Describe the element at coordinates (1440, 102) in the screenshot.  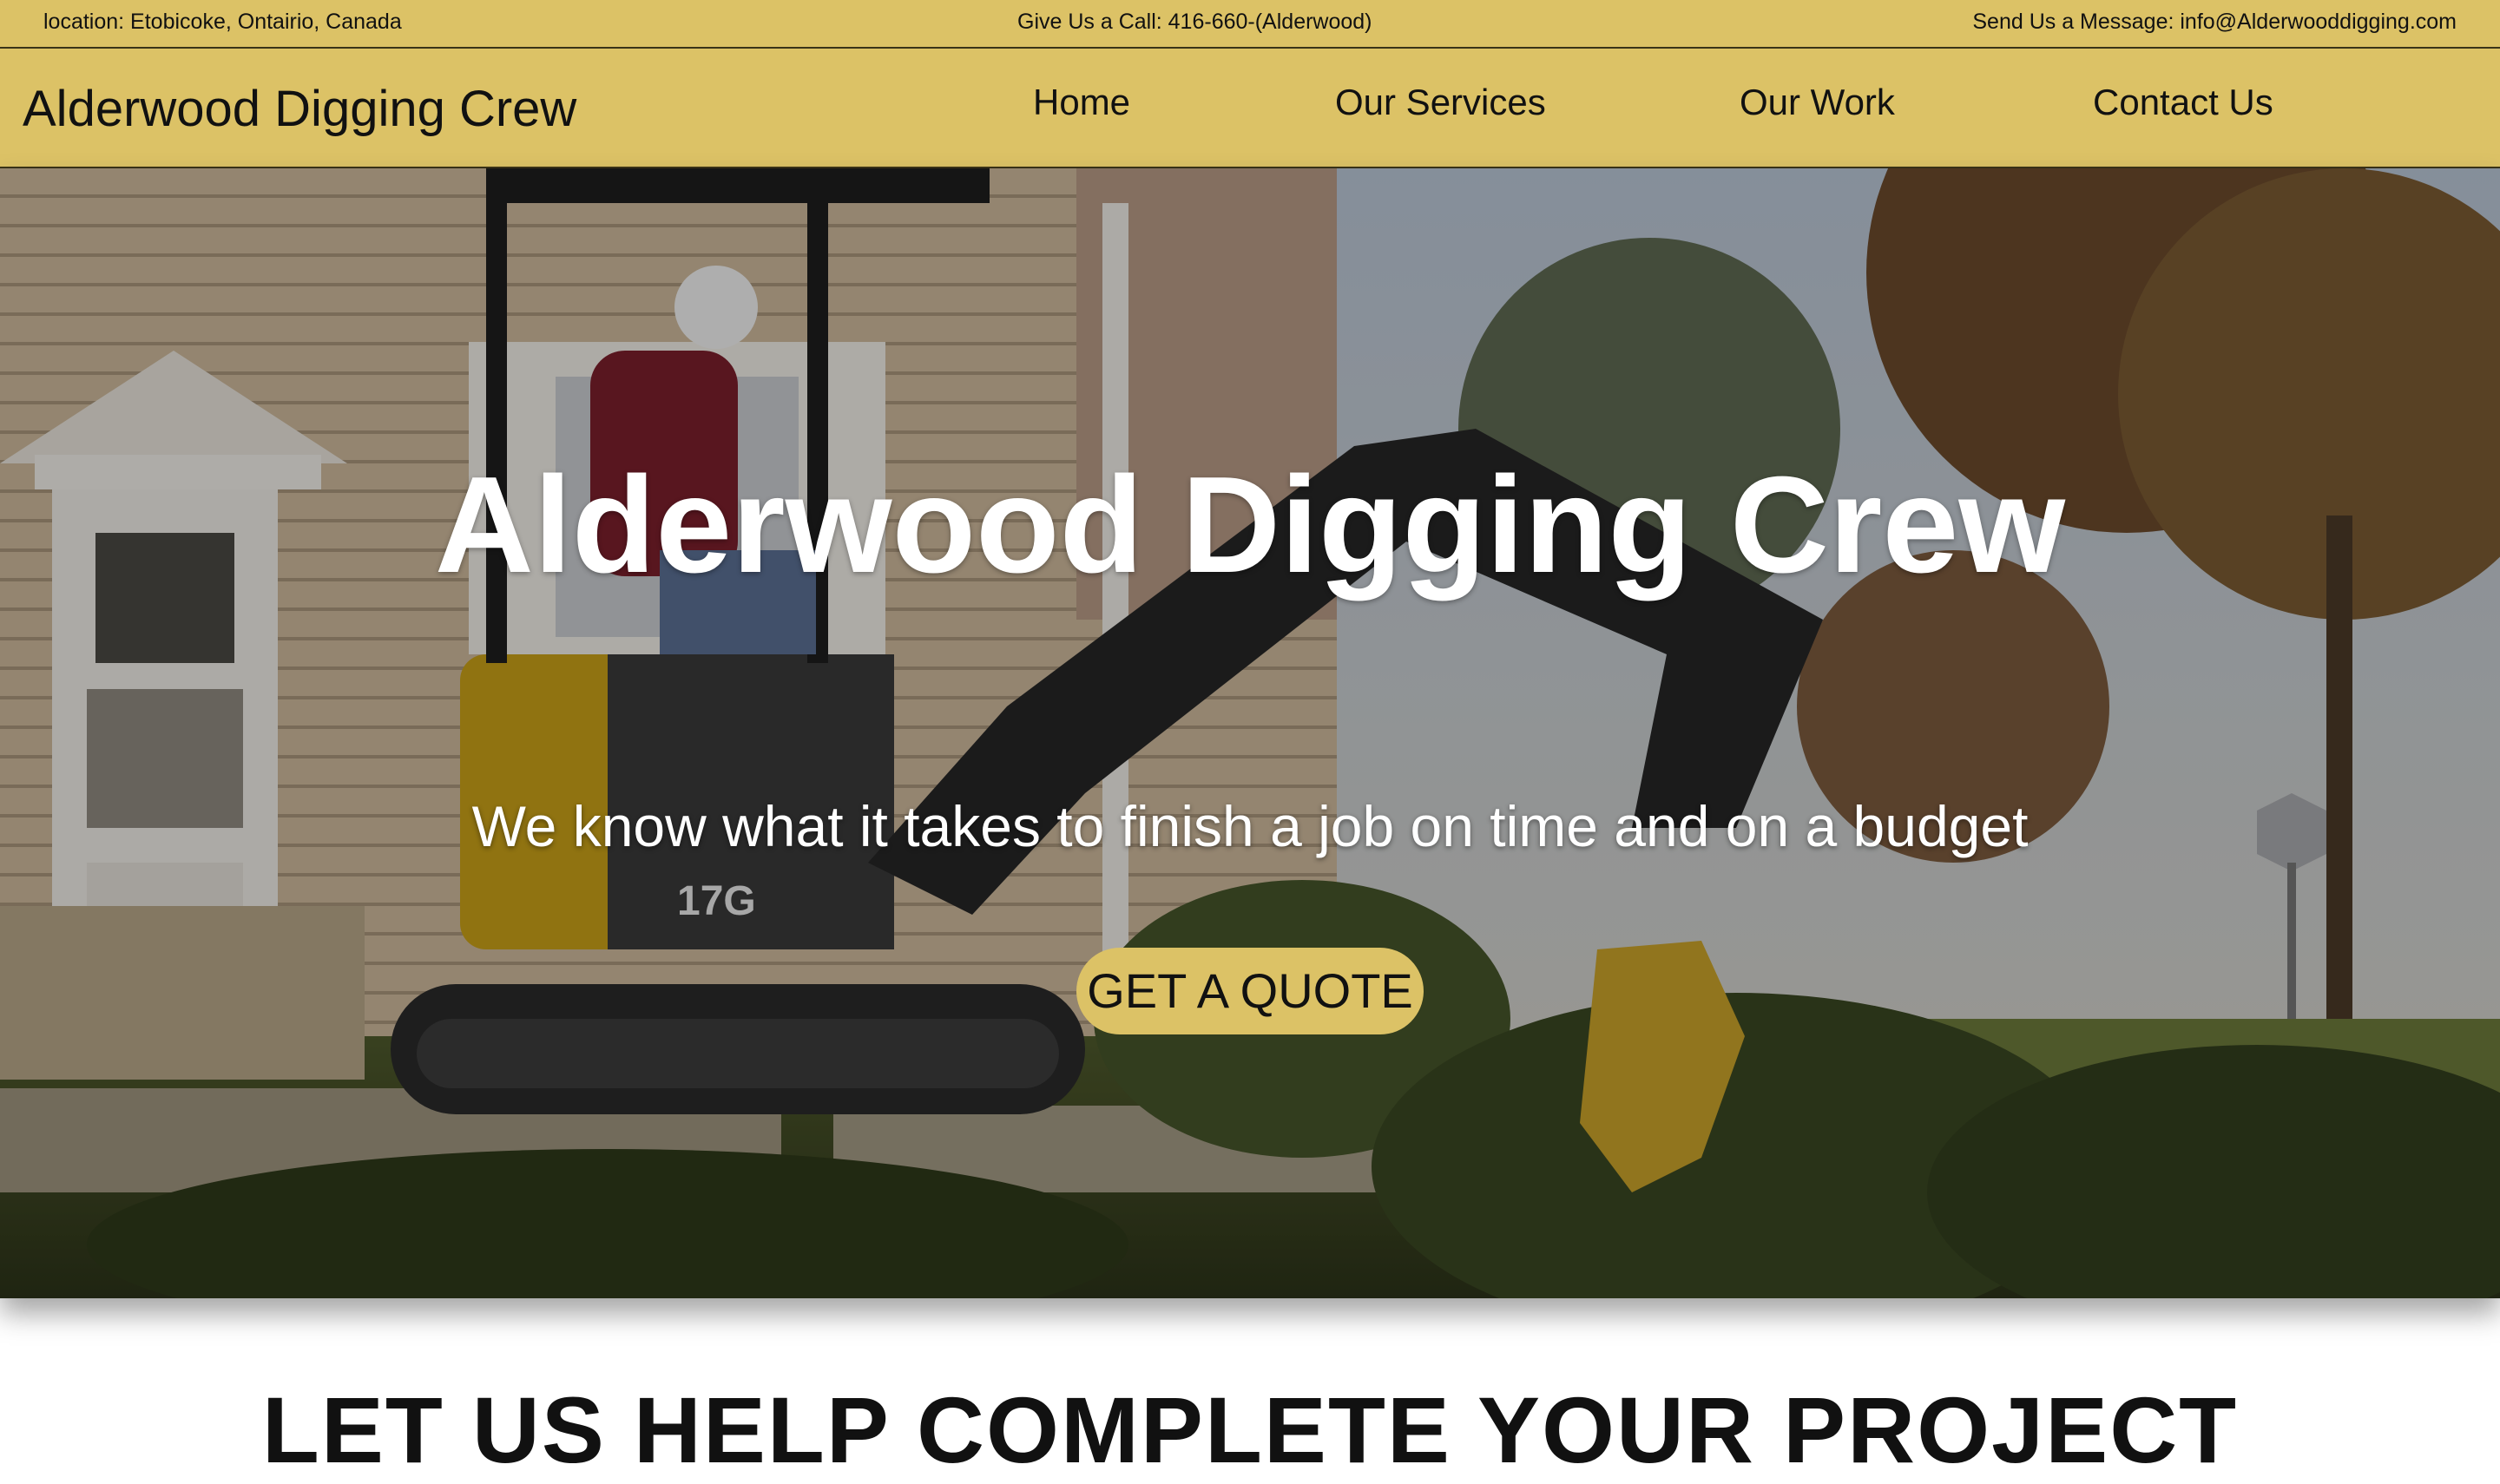
I see `nav-services-link: Our Services` at that location.